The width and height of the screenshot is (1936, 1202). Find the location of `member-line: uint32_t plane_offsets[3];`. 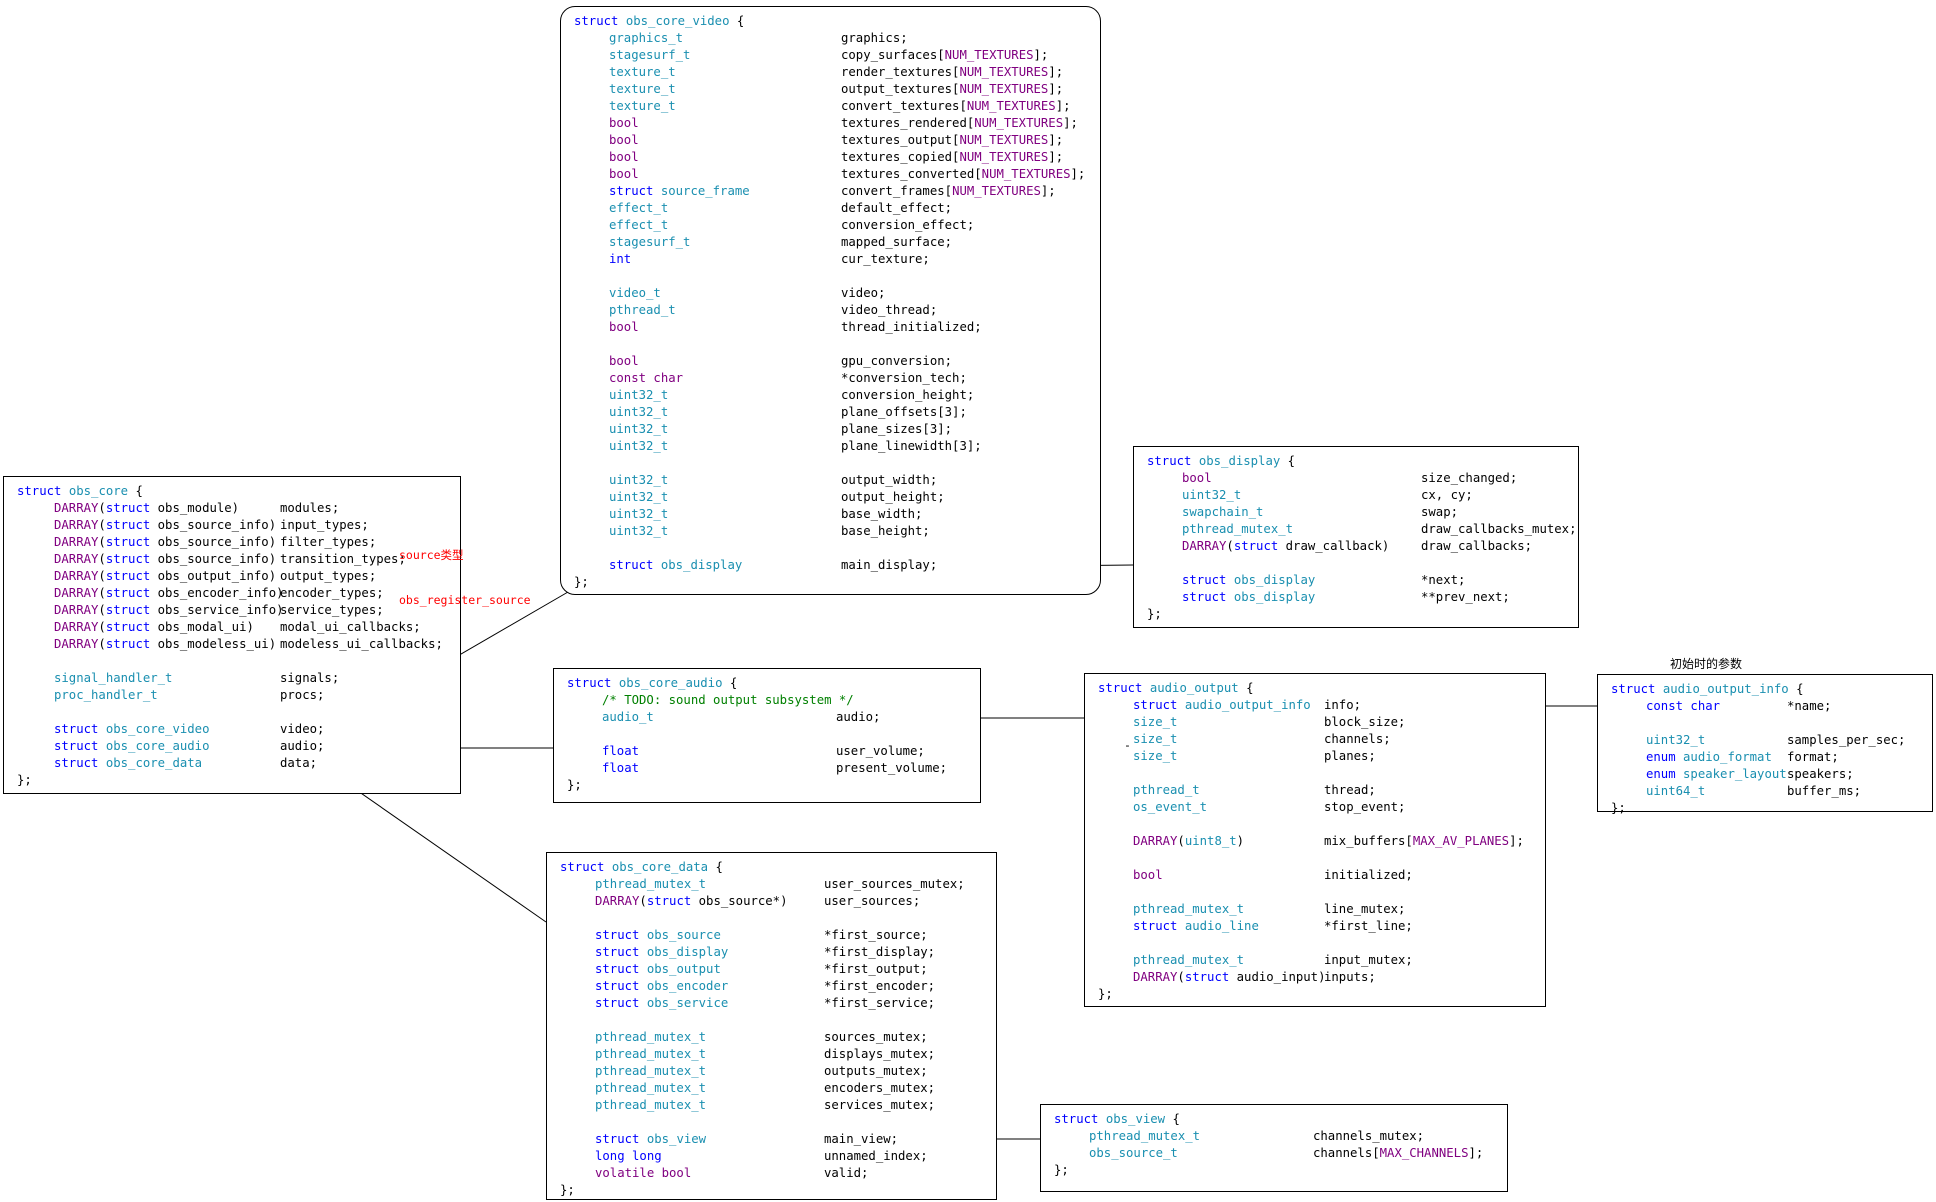

member-line: uint32_t plane_offsets[3]; is located at coordinates (831, 412).